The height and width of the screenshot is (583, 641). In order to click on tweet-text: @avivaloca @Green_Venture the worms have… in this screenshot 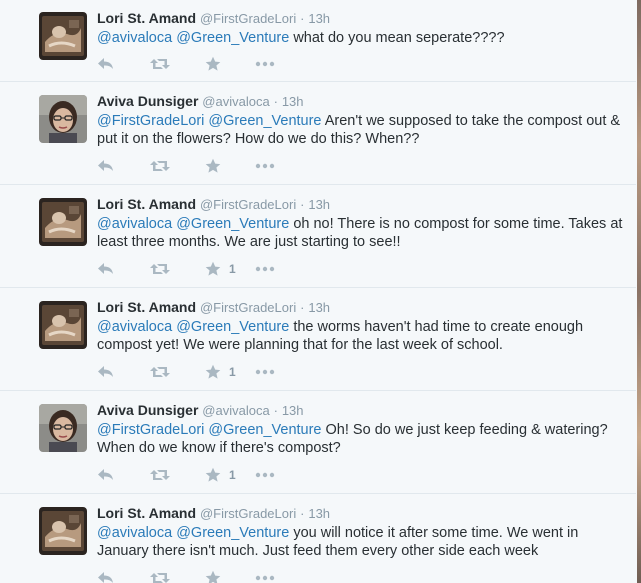, I will do `click(362, 336)`.